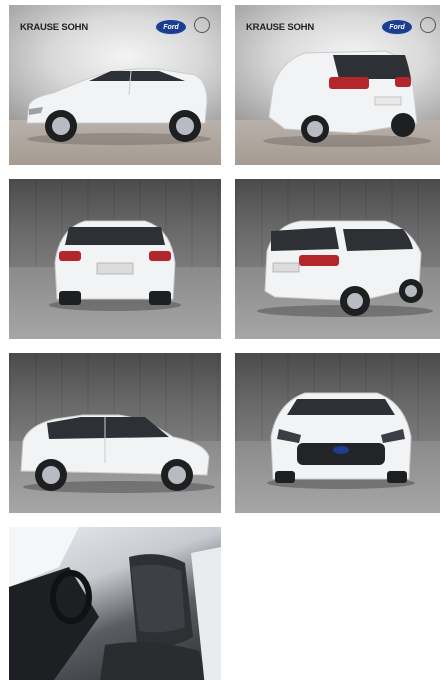 This screenshot has width=440, height=680. I want to click on gallery-photo-1: KRAUSE SOHN Ford, so click(115, 85).